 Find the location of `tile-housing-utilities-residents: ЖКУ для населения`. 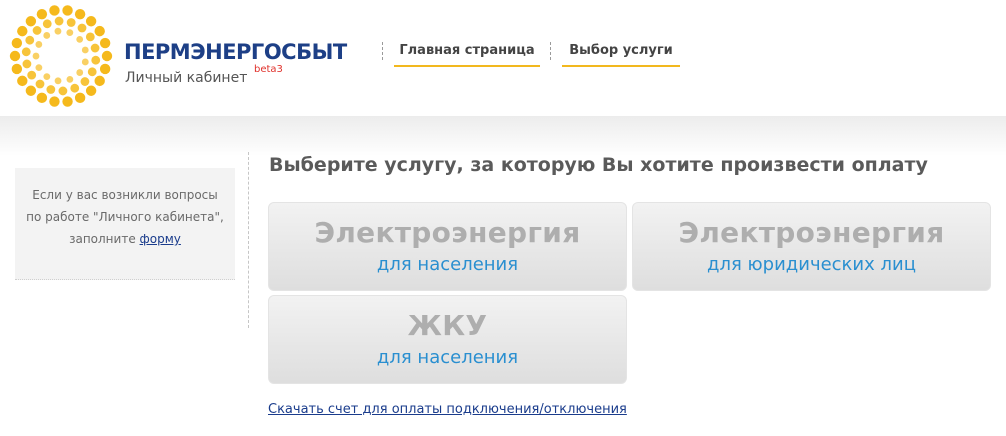

tile-housing-utilities-residents: ЖКУ для населения is located at coordinates (447, 339).